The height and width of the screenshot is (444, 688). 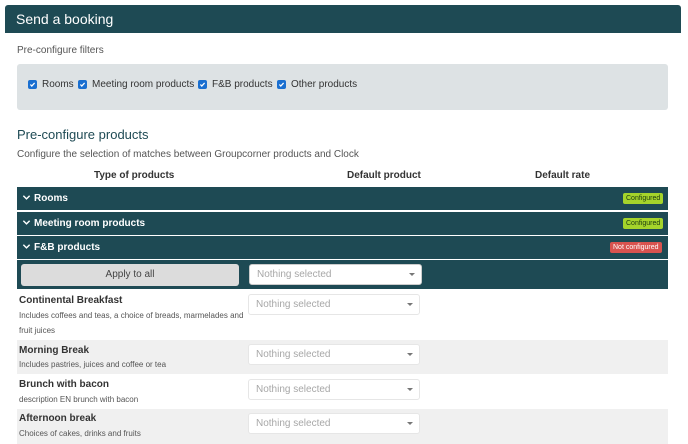 I want to click on modal-title: Send a booking, so click(x=65, y=19).